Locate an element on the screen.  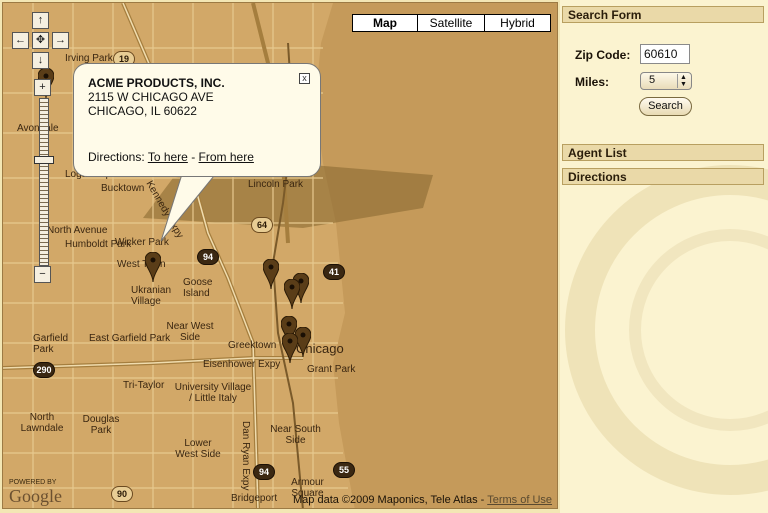
map-label: Goose Island is located at coordinates (198, 288).